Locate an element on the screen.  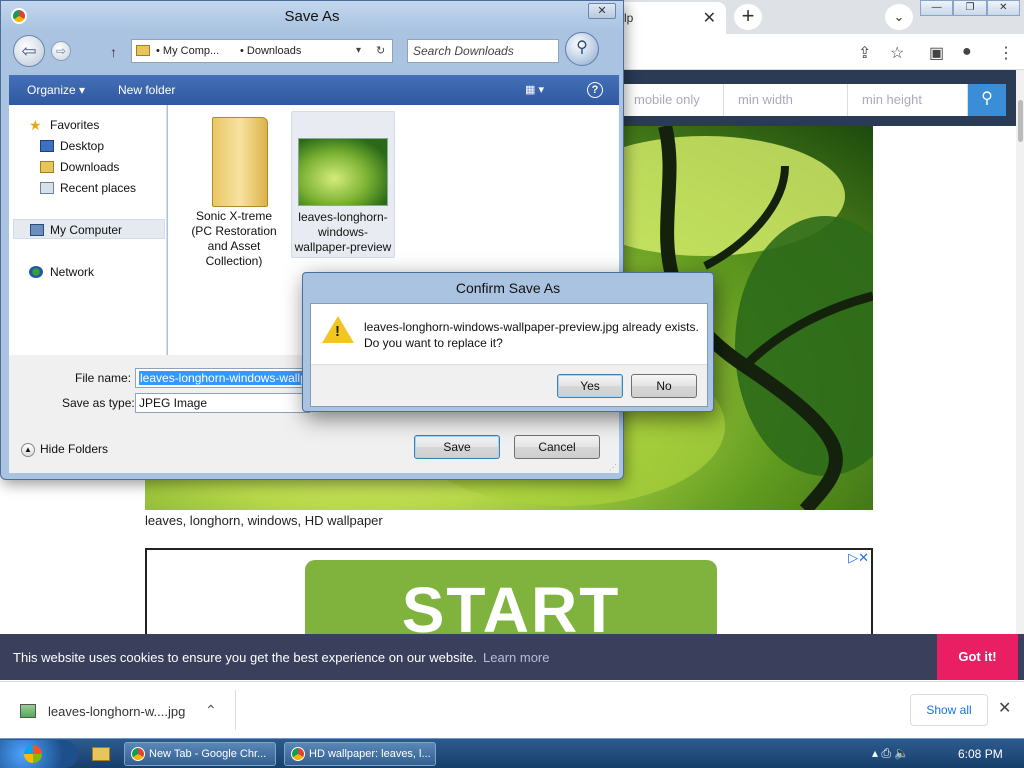
page-scrollbar is located at coordinates (1020, 352).